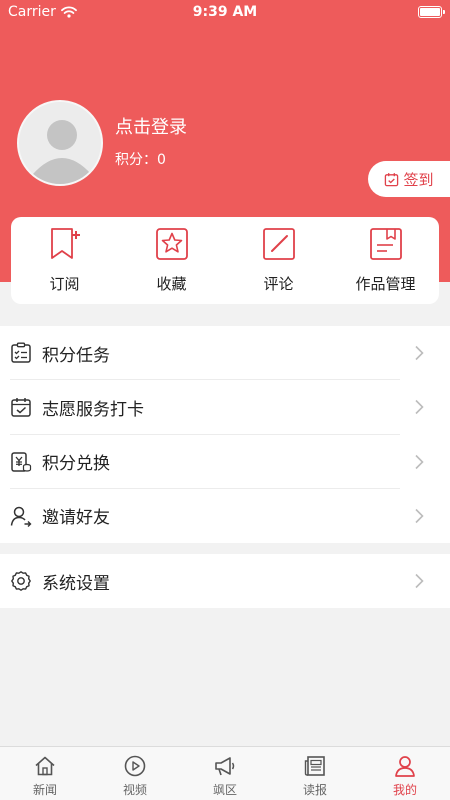 Image resolution: width=450 pixels, height=800 pixels. I want to click on tab-mine: 我的, so click(405, 773).